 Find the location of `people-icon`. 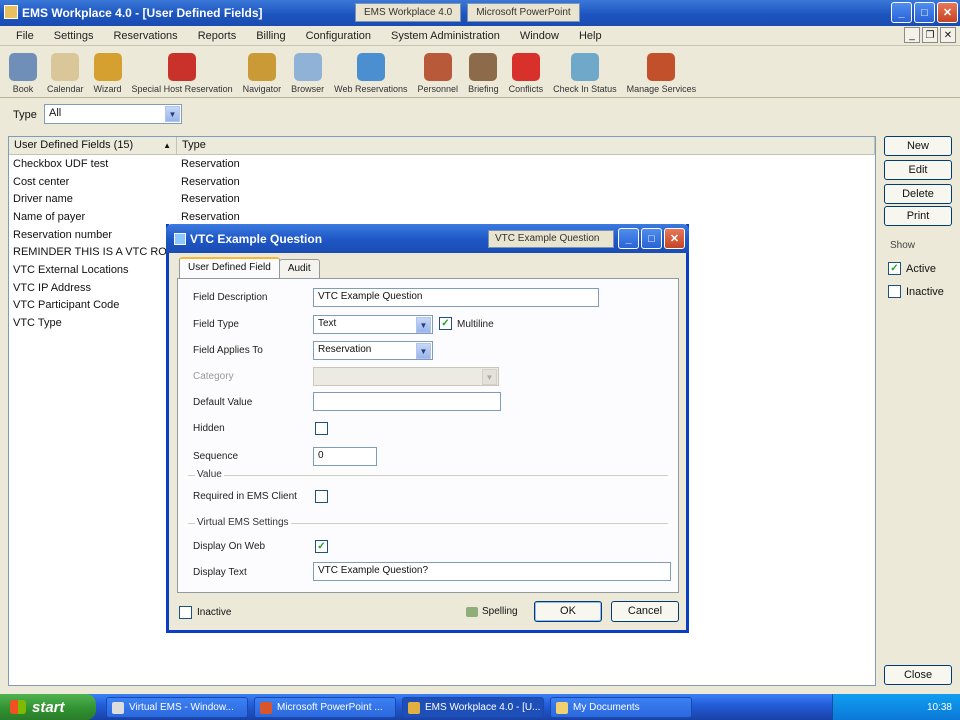

people-icon is located at coordinates (437, 67).